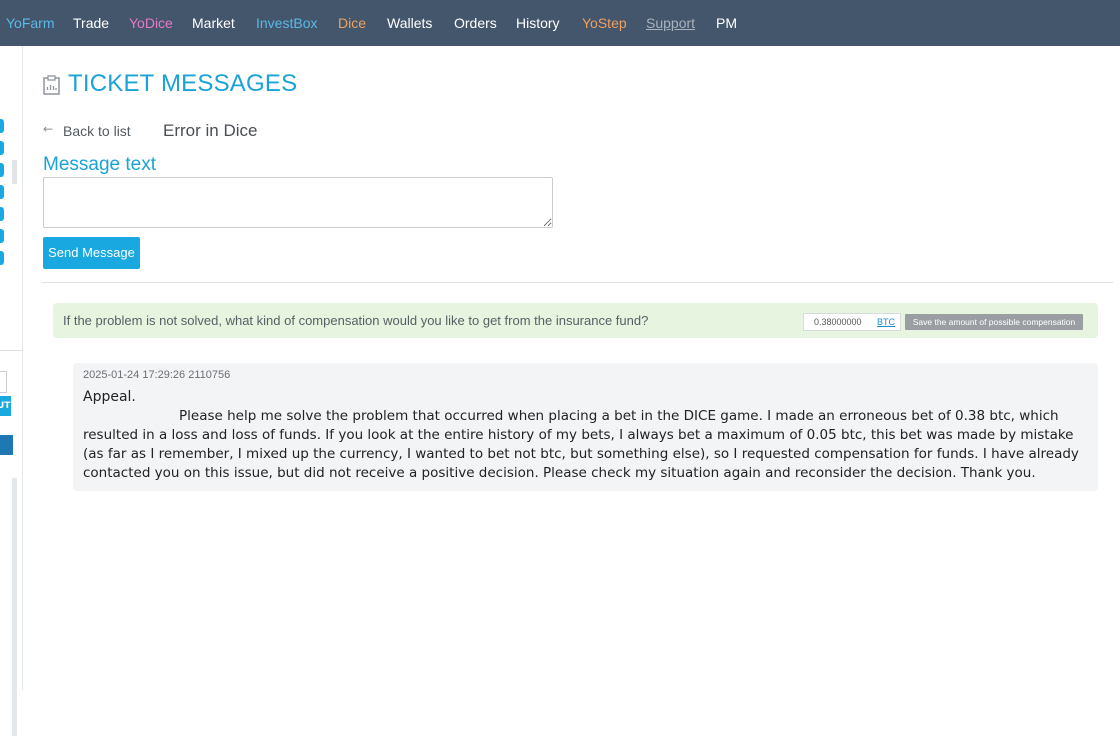  I want to click on send-message-button: Send Message, so click(91, 253).